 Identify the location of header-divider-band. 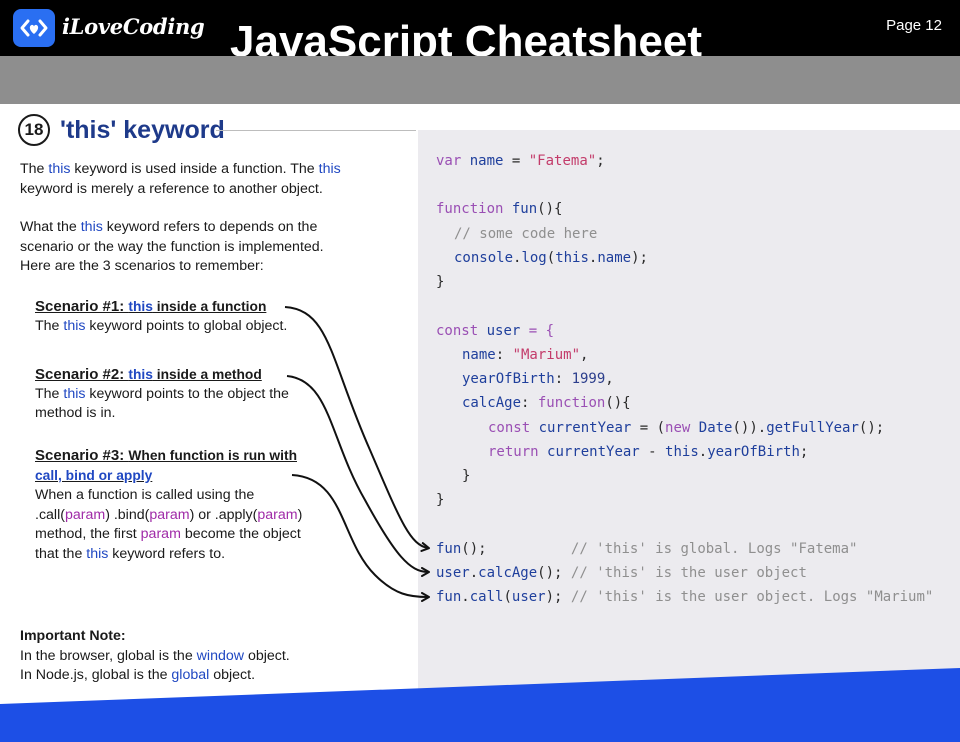
(480, 80).